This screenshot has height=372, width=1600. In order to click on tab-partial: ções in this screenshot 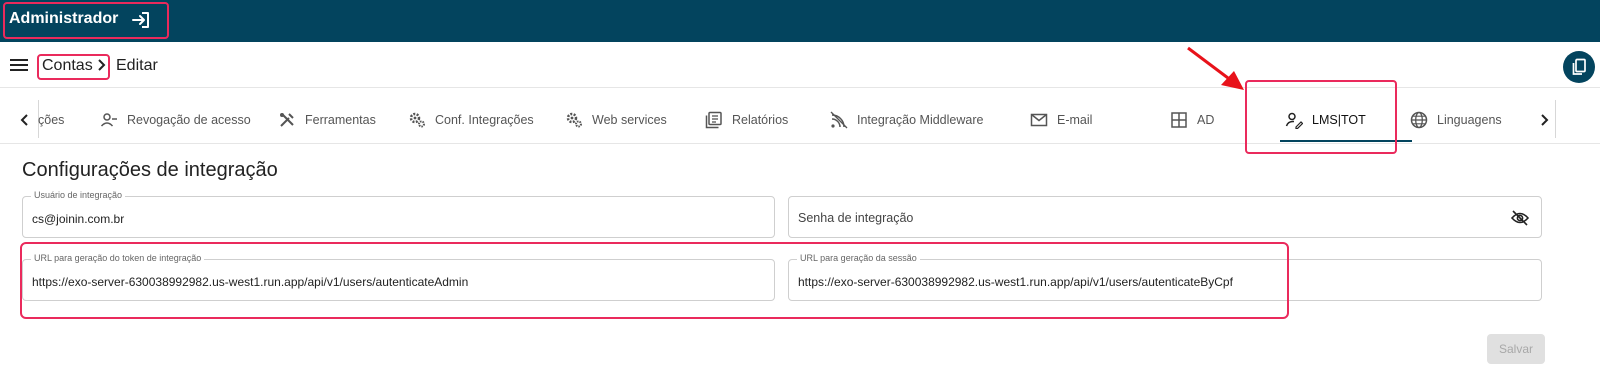, I will do `click(51, 120)`.